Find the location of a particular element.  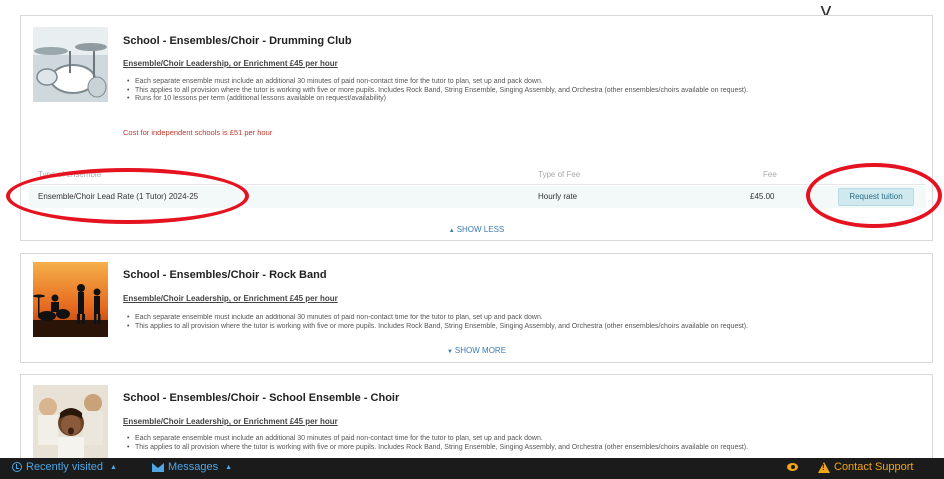

eye-icon is located at coordinates (792, 467).